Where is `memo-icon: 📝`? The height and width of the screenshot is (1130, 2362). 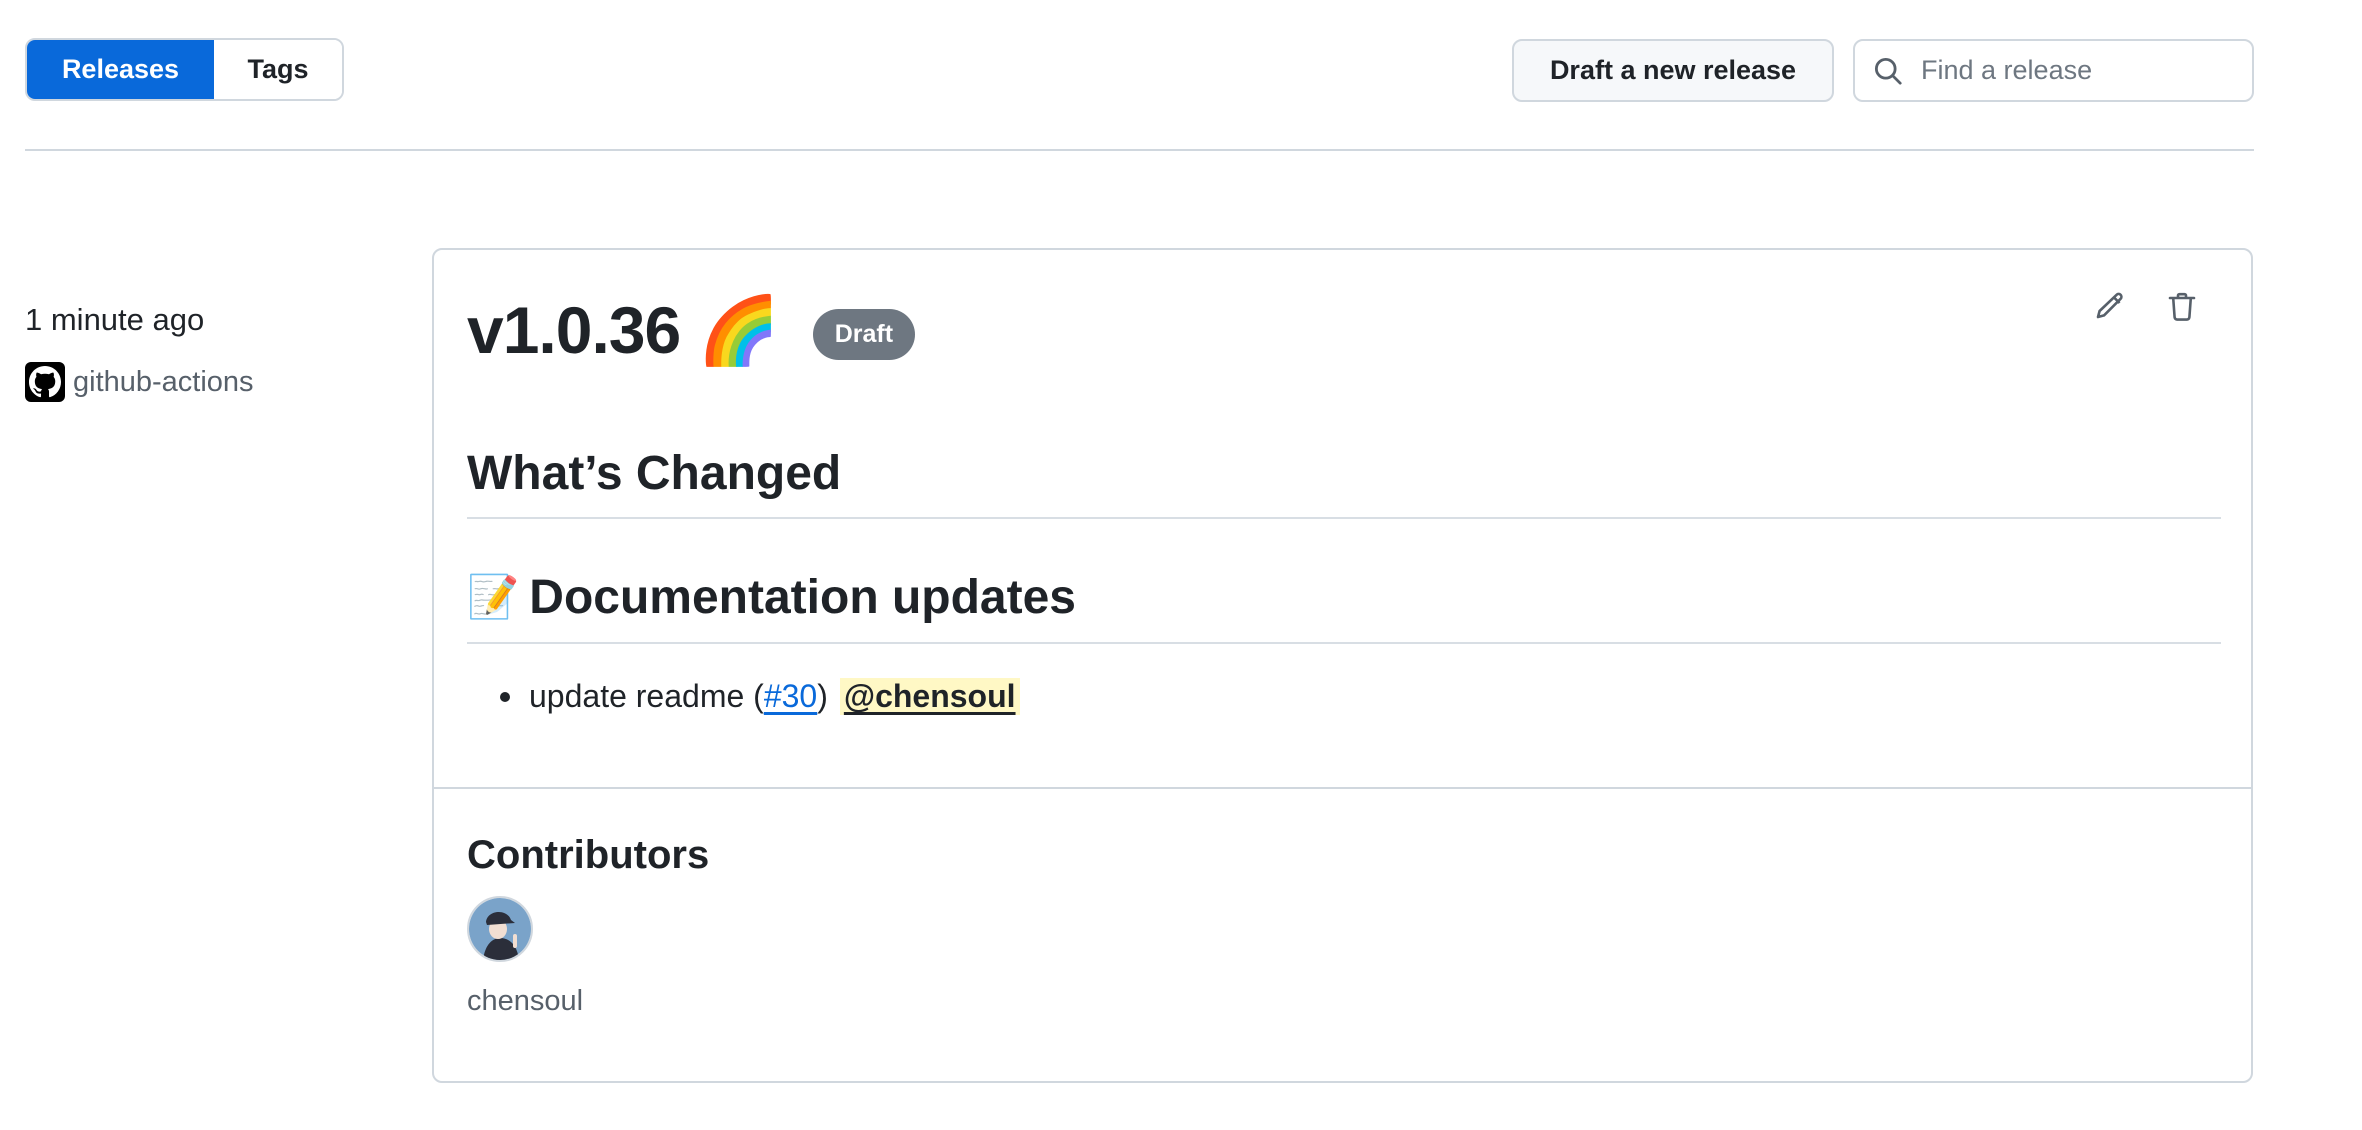
memo-icon: 📝 is located at coordinates (493, 596).